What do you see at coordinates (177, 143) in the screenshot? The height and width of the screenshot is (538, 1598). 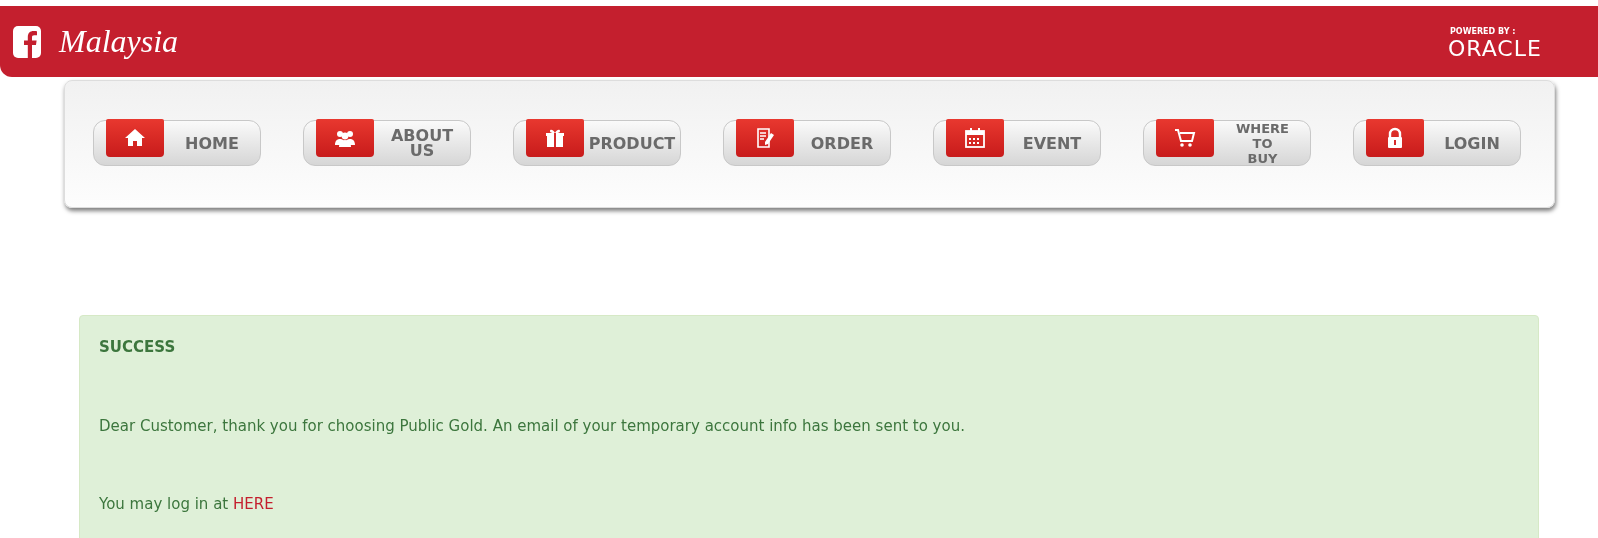 I see `nav-button: HOME` at bounding box center [177, 143].